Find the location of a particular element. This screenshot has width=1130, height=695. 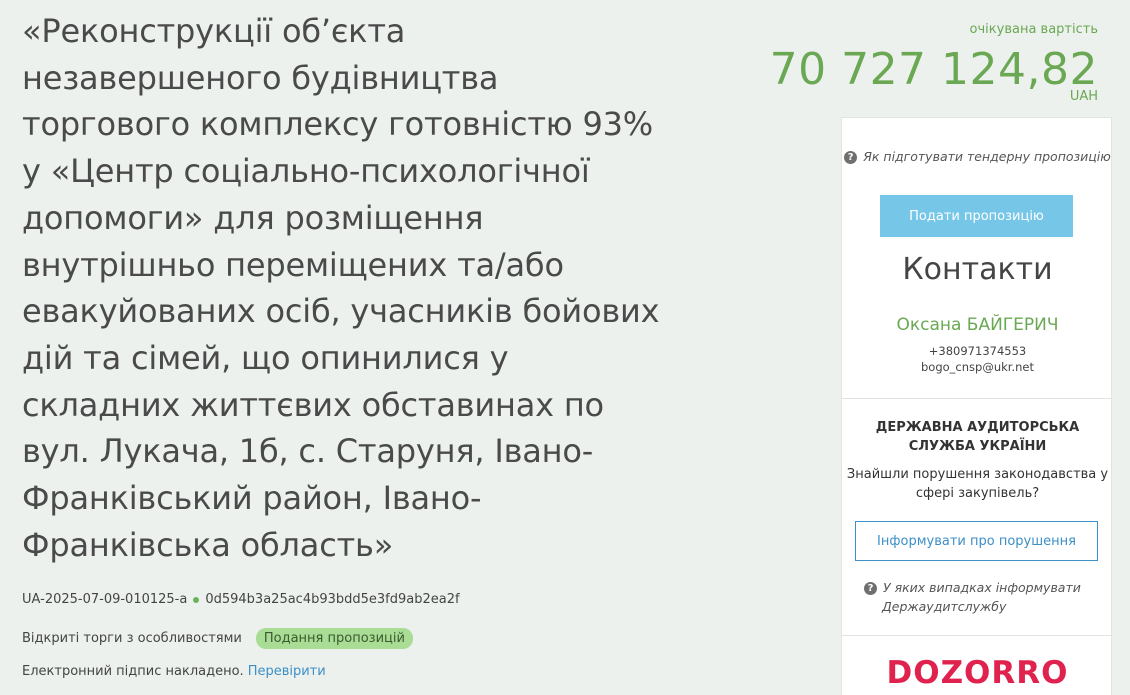

contact-name: Оксана БАЙГЕРИЧ is located at coordinates (977, 325).